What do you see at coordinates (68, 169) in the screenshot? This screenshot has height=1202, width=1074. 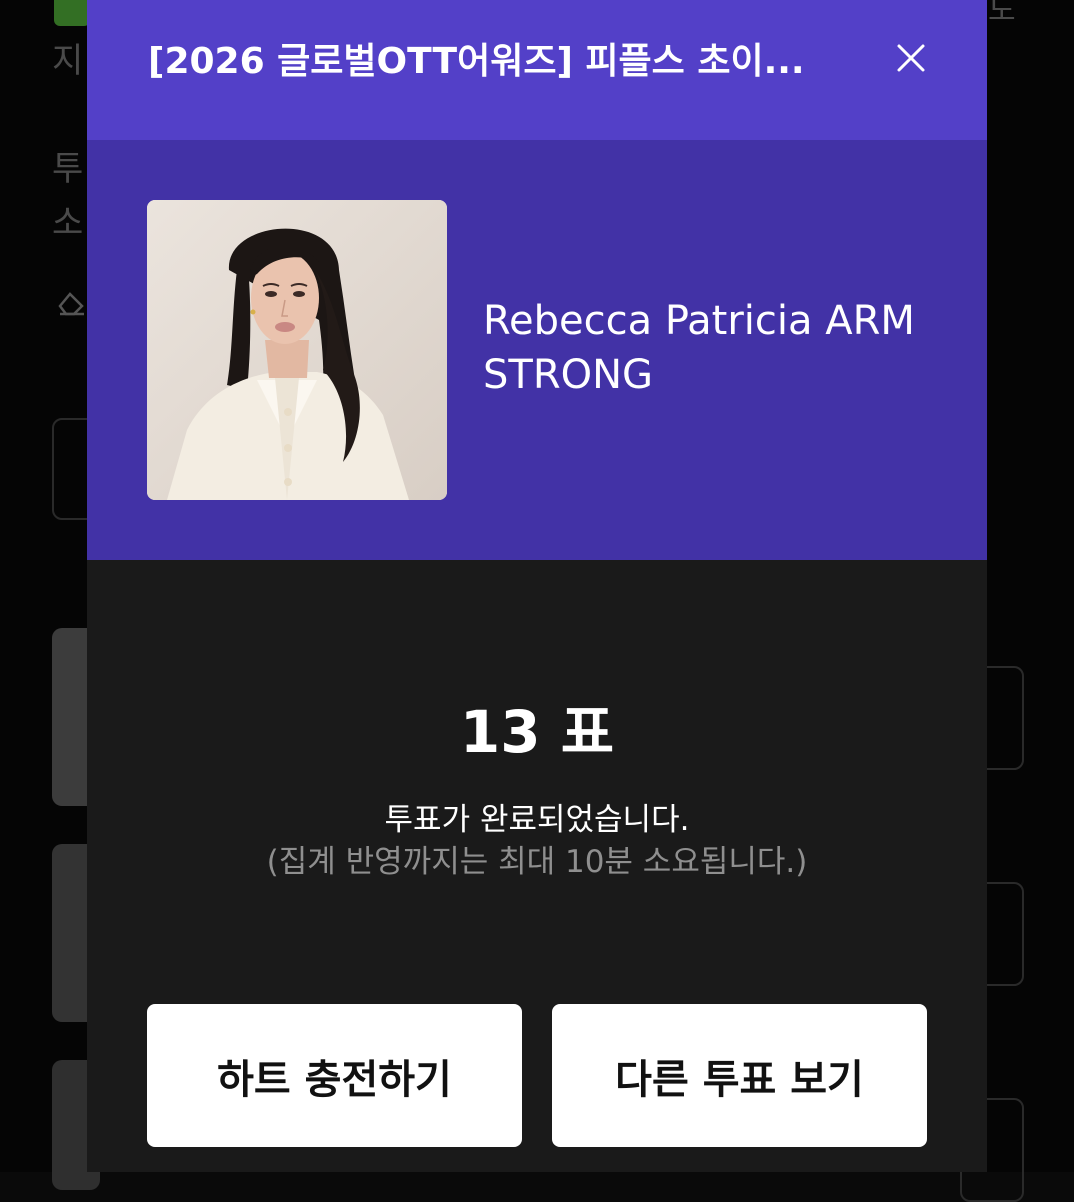 I see `background-text: 투` at bounding box center [68, 169].